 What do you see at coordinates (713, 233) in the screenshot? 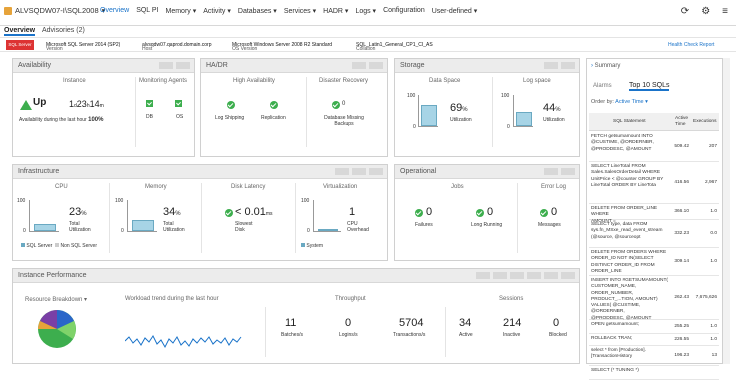
I see `executions-cell: 0.0` at bounding box center [713, 233].